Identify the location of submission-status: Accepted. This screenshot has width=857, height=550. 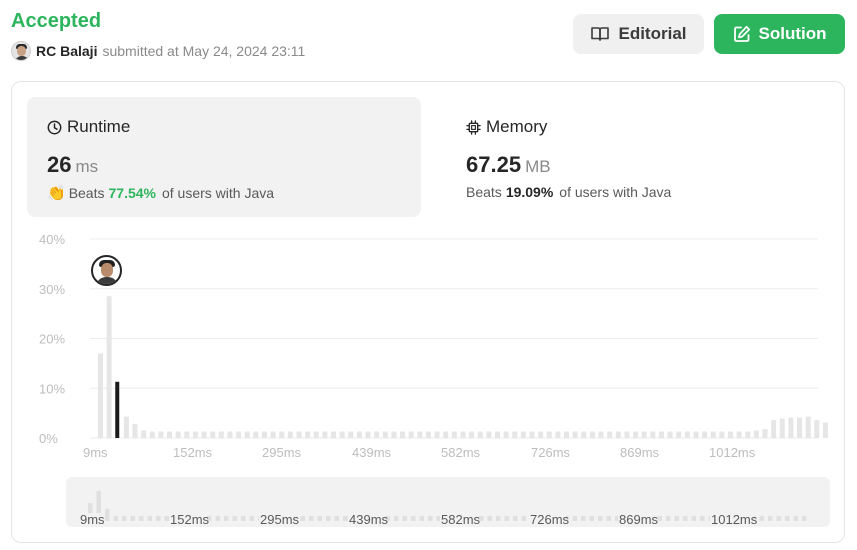
(56, 21).